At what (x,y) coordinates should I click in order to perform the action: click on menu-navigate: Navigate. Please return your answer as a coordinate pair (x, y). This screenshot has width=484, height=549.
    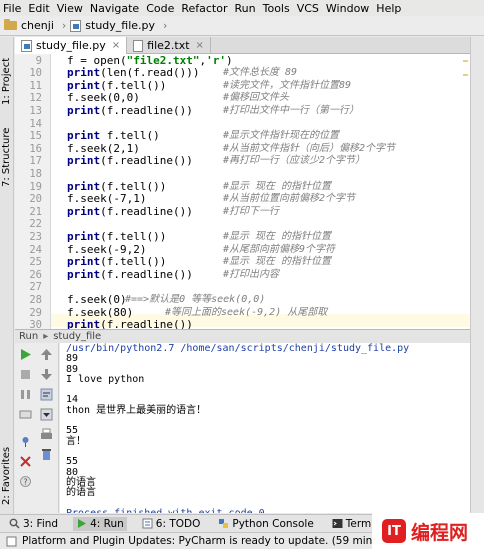
    Looking at the image, I should click on (114, 8).